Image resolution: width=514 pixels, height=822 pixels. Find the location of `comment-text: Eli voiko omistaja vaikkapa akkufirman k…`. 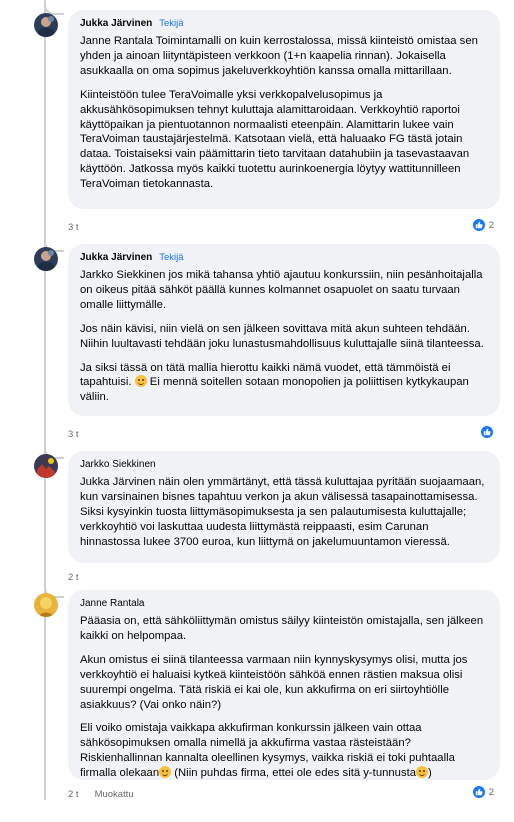

comment-text: Eli voiko omistaja vaikkapa akkufirman k… is located at coordinates (283, 751).